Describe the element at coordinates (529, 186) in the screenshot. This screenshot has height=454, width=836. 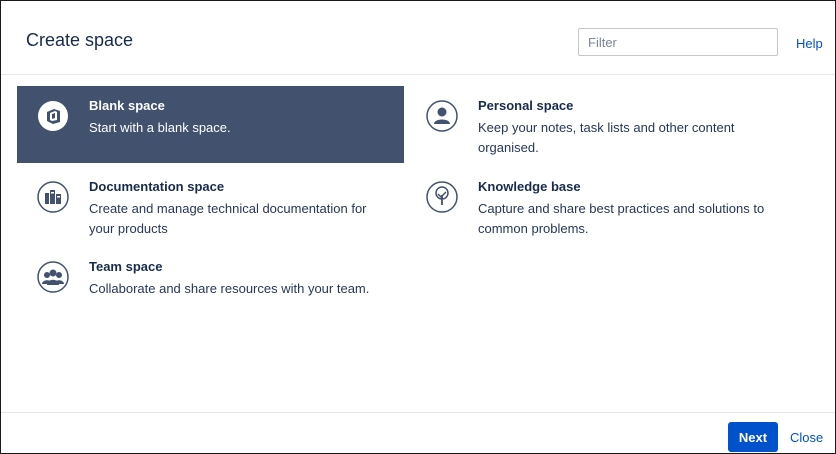
I see `template-name: Knowledge base` at that location.